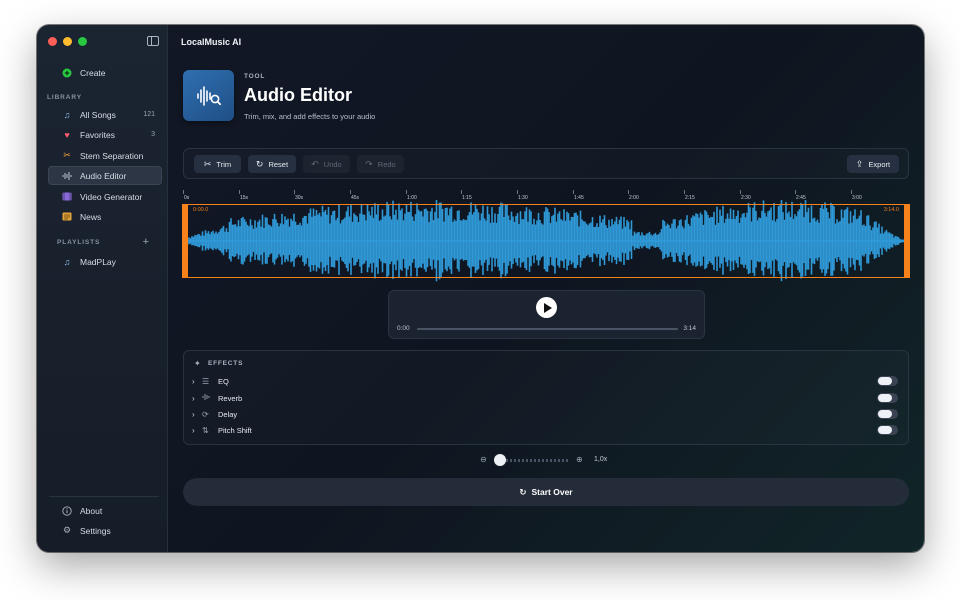 This screenshot has width=960, height=600. I want to click on reset-label: Reset, so click(278, 164).